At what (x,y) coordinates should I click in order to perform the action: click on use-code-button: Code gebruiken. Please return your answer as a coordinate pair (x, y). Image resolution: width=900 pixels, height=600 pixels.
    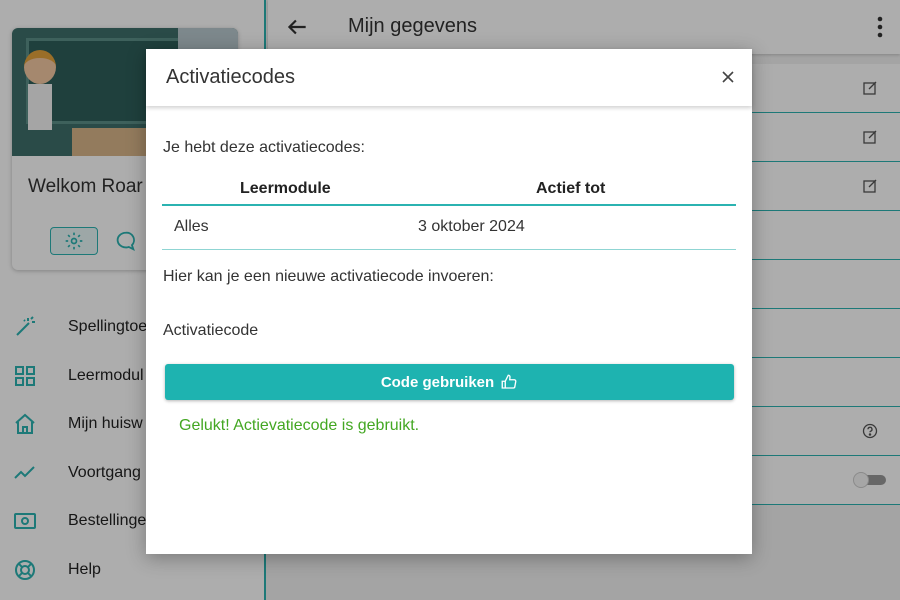
    Looking at the image, I should click on (449, 382).